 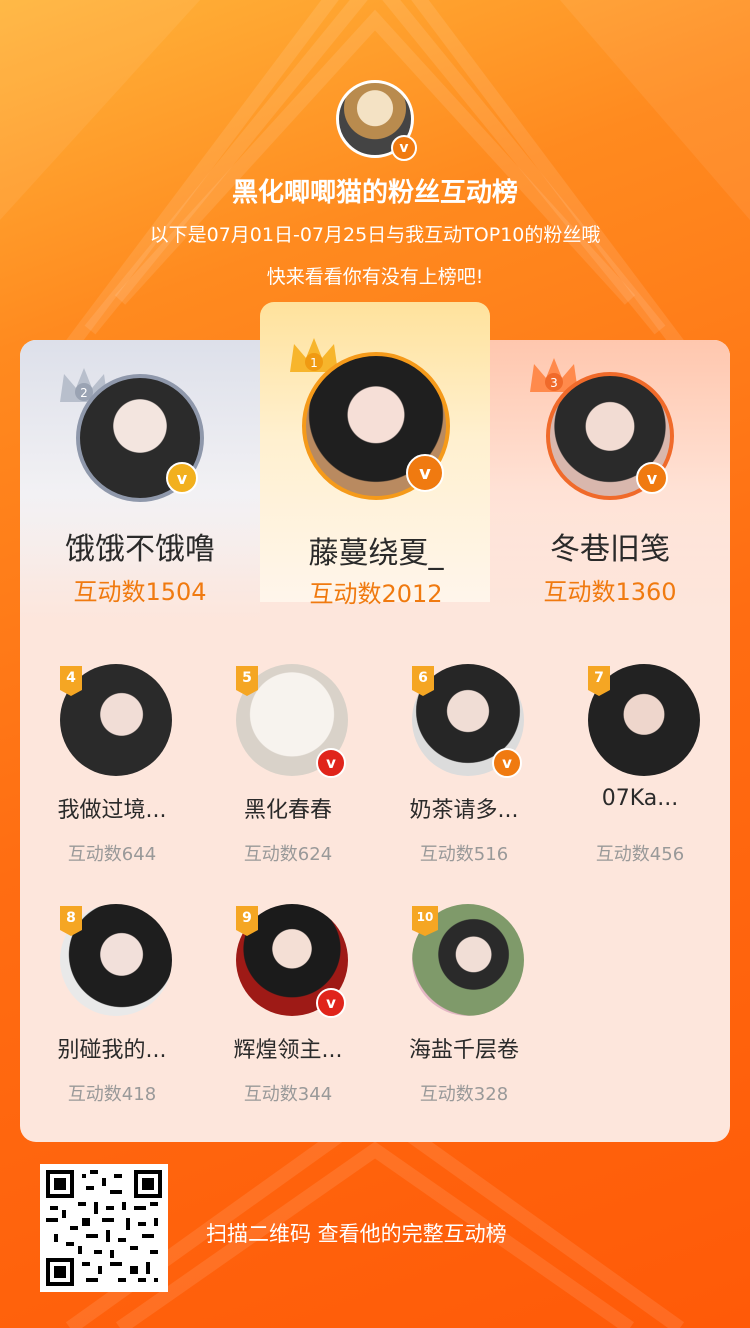 What do you see at coordinates (112, 1094) in the screenshot?
I see `interaction-count: 互动数418` at bounding box center [112, 1094].